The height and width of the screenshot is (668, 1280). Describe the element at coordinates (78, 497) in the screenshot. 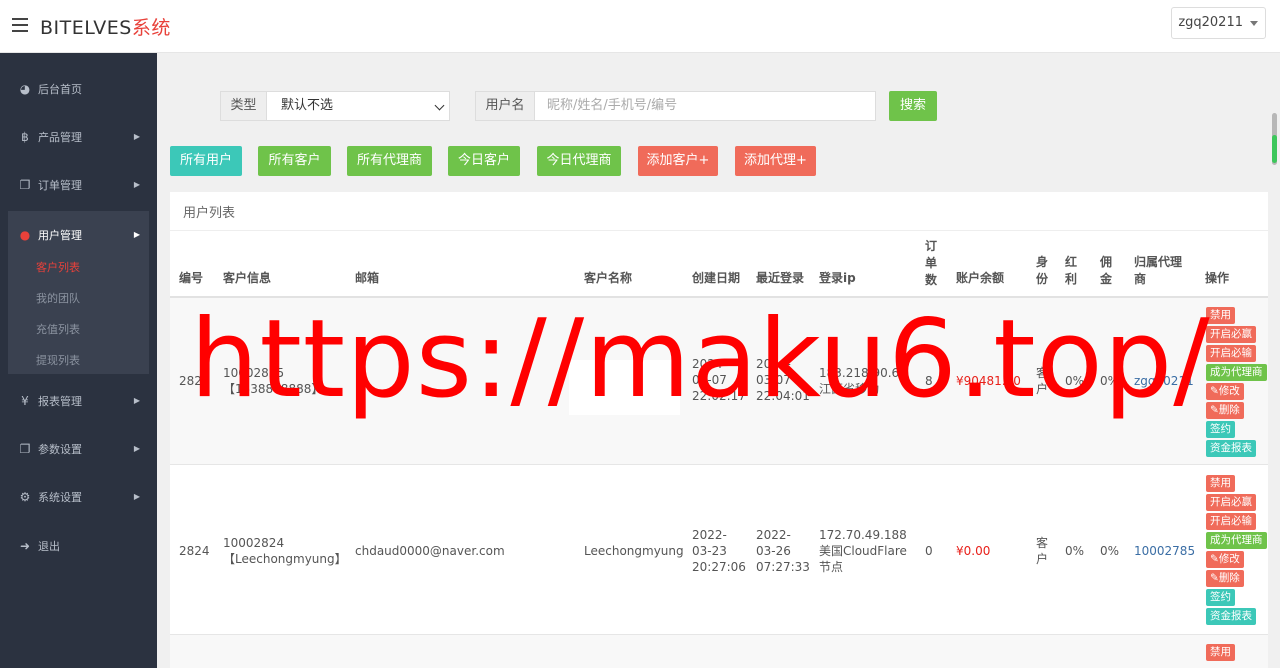

I see `sidebar-item-system: ⚙ 系统设置 ▶` at that location.